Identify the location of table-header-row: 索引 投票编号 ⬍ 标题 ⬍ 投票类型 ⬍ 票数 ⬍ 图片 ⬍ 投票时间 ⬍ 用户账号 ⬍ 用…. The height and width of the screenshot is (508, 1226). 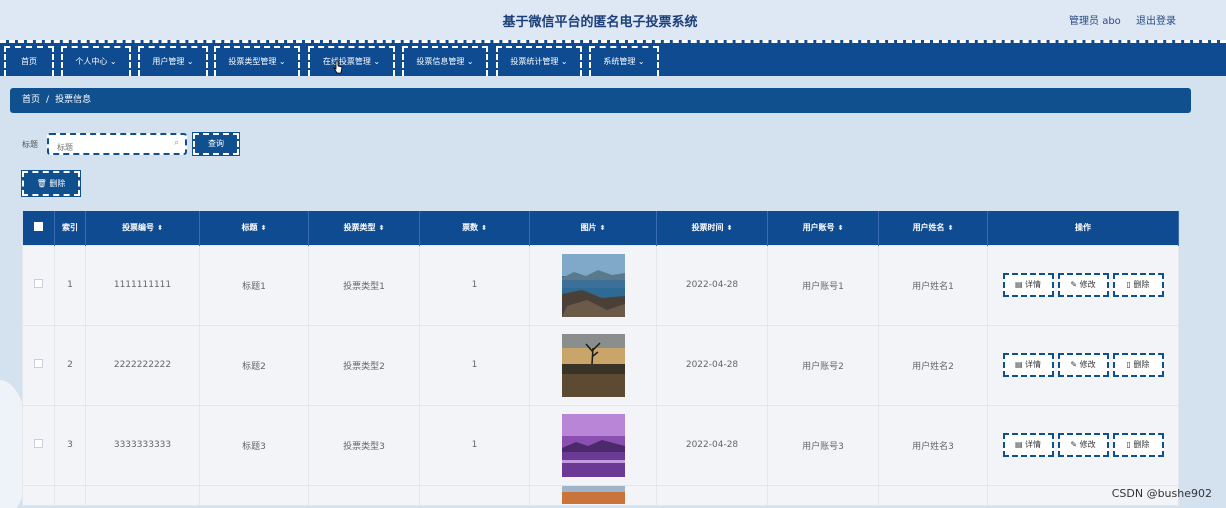
(600, 228).